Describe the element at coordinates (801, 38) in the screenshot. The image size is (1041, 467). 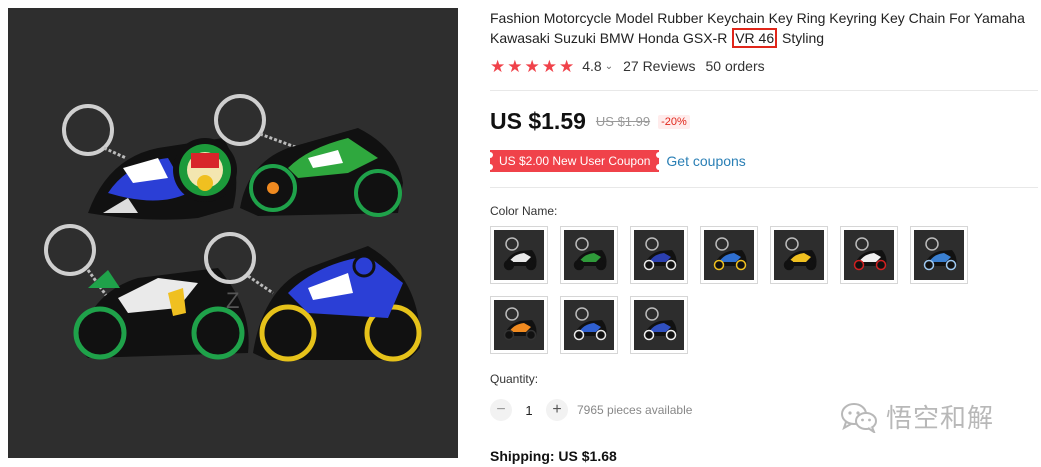
I see `title-text-end: Styling` at that location.